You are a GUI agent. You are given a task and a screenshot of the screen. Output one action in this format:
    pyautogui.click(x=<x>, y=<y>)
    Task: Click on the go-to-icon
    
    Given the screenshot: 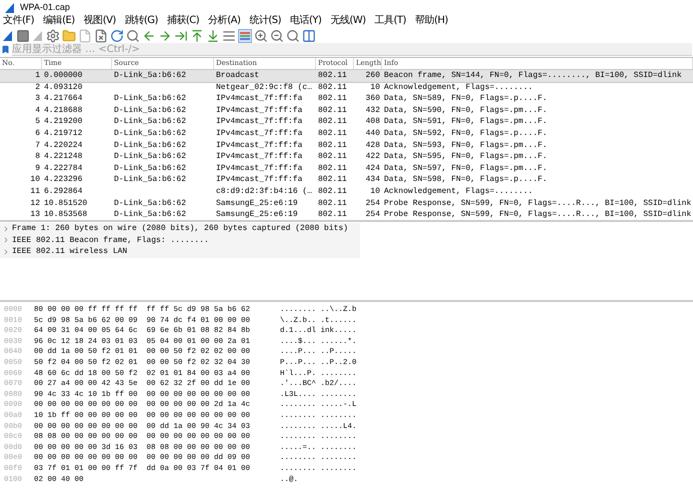 What is the action you would take?
    pyautogui.click(x=181, y=36)
    